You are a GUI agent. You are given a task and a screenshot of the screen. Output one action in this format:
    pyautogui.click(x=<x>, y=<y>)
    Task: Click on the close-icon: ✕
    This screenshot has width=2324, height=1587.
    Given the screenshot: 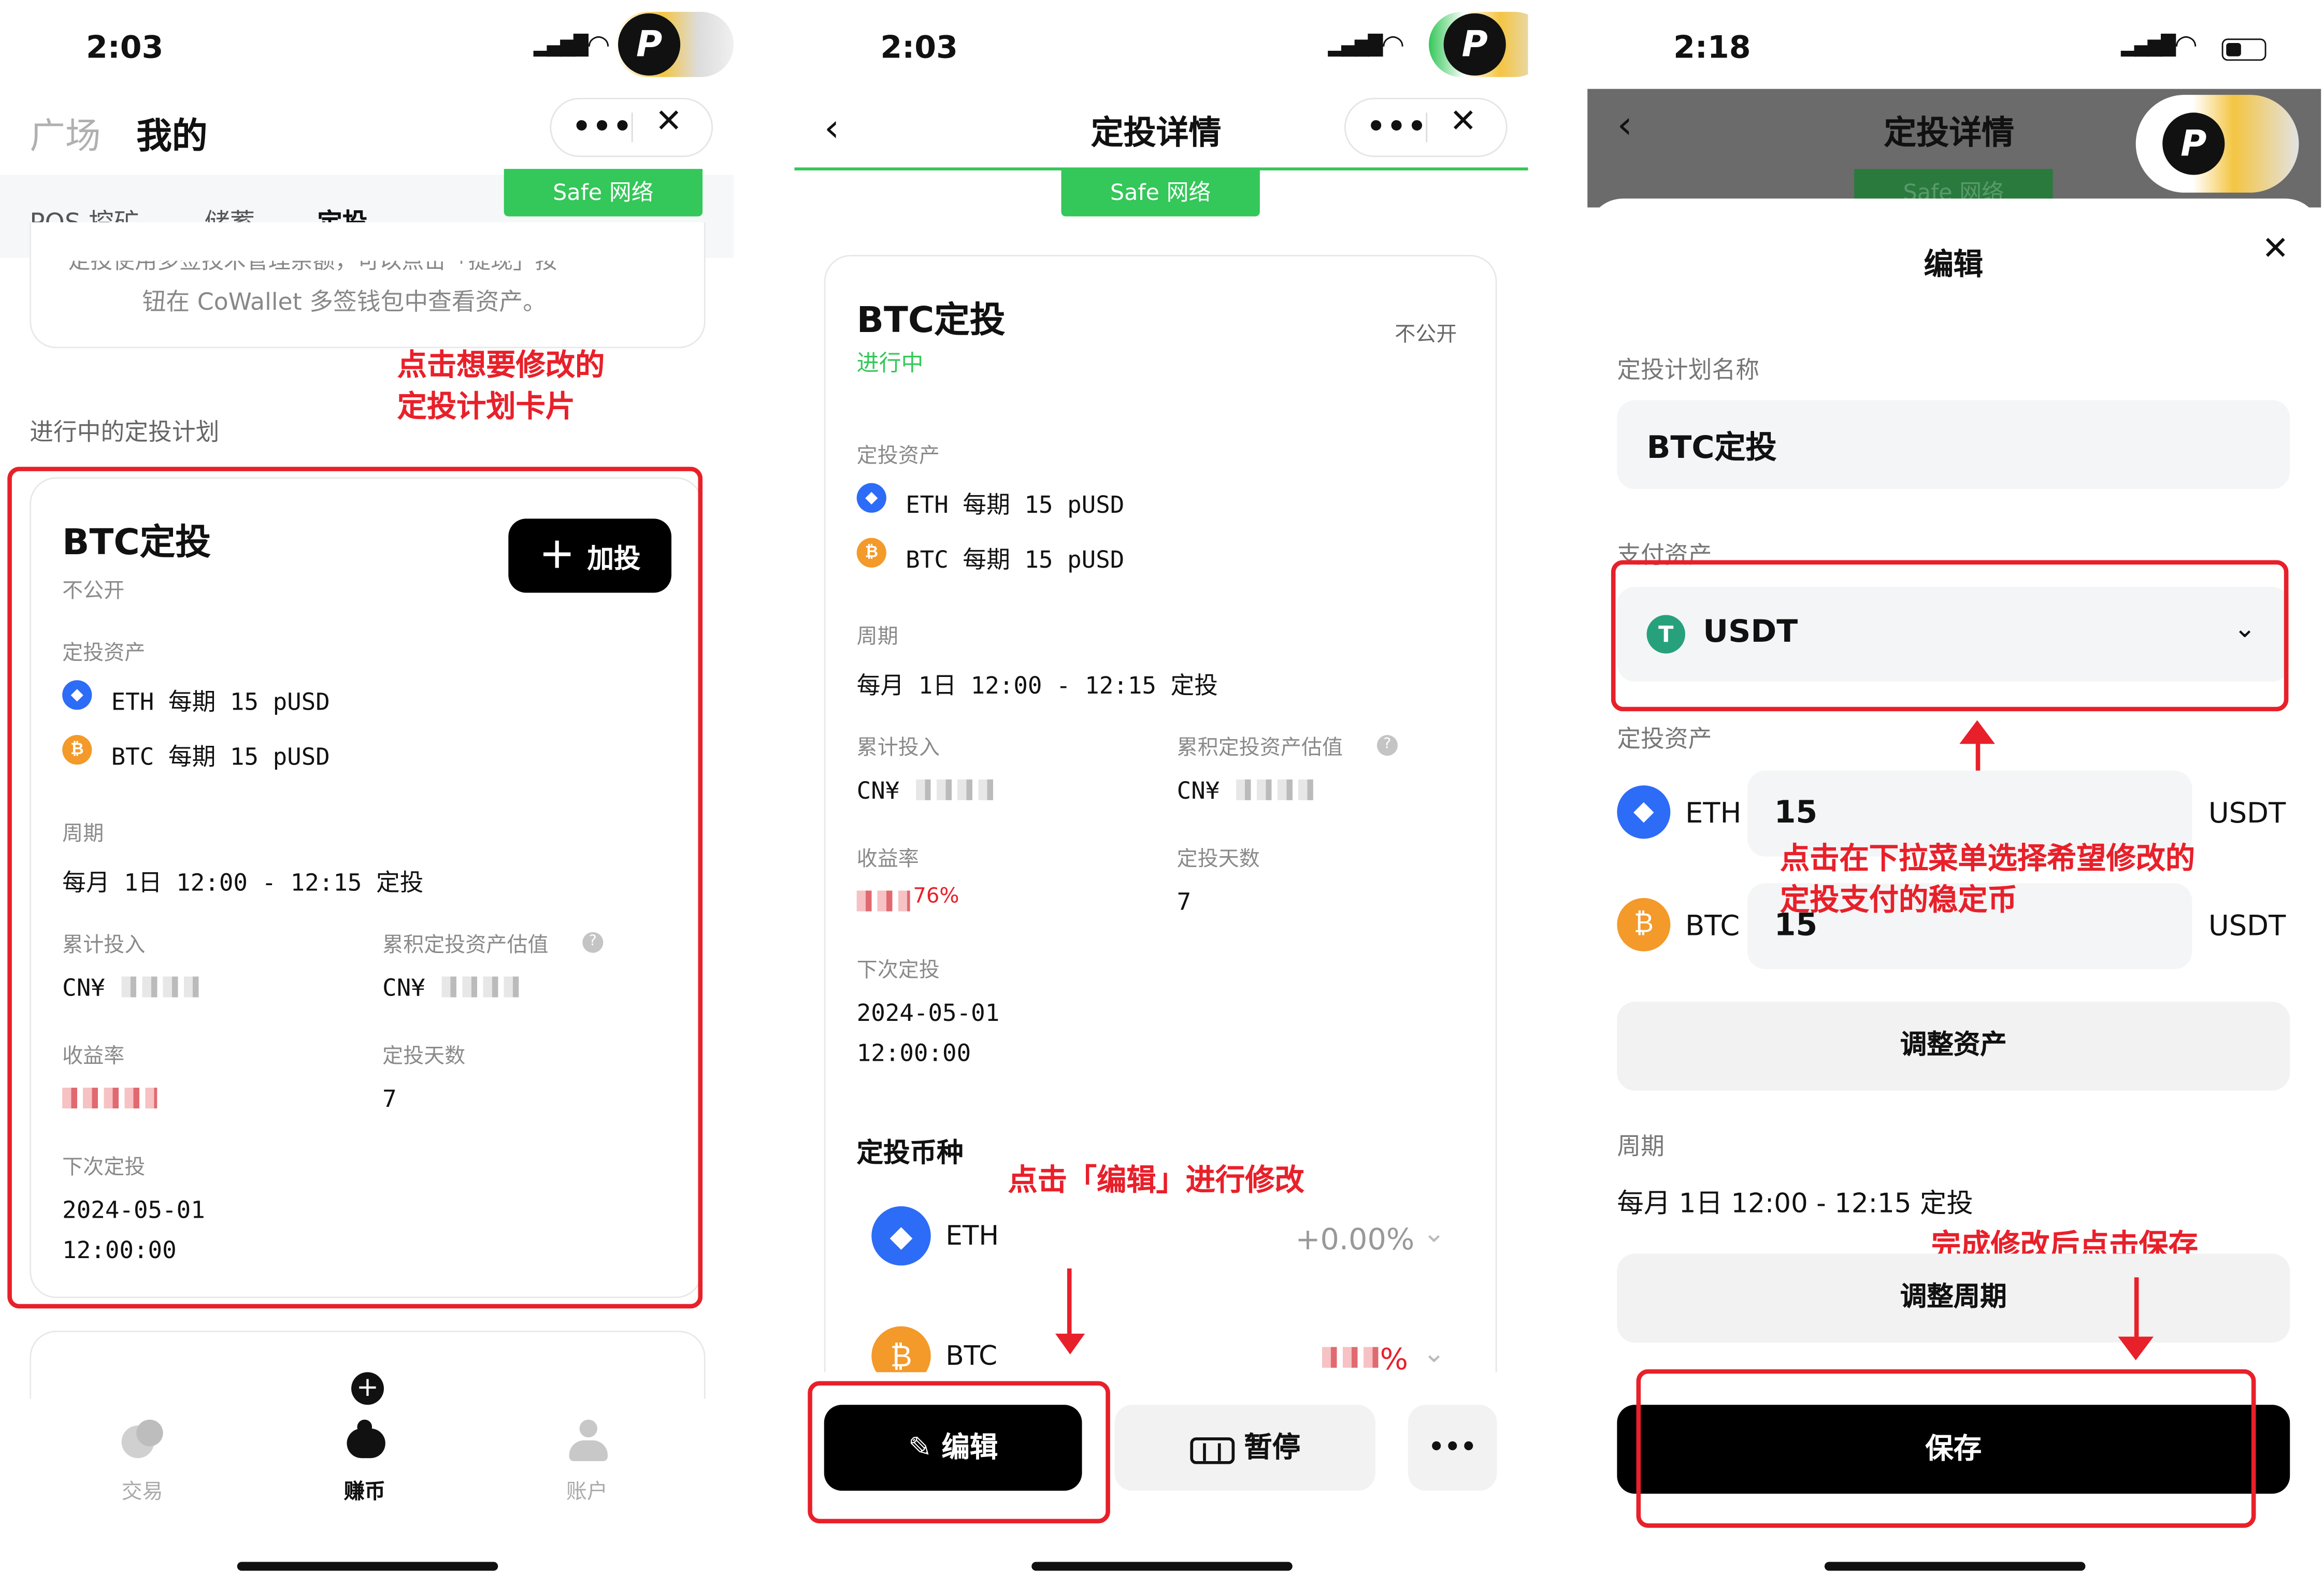 What is the action you would take?
    pyautogui.click(x=2275, y=250)
    